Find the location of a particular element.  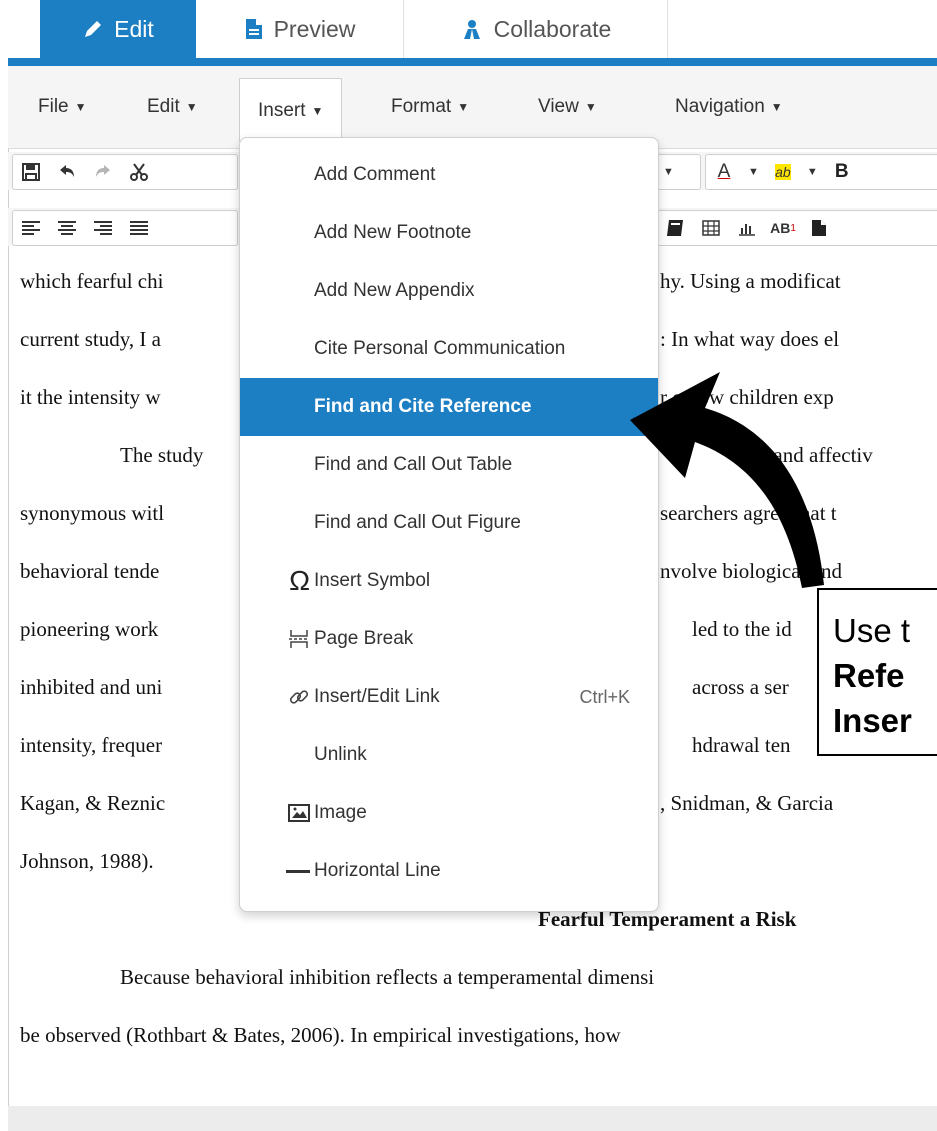

font-color-button: A is located at coordinates (724, 172).